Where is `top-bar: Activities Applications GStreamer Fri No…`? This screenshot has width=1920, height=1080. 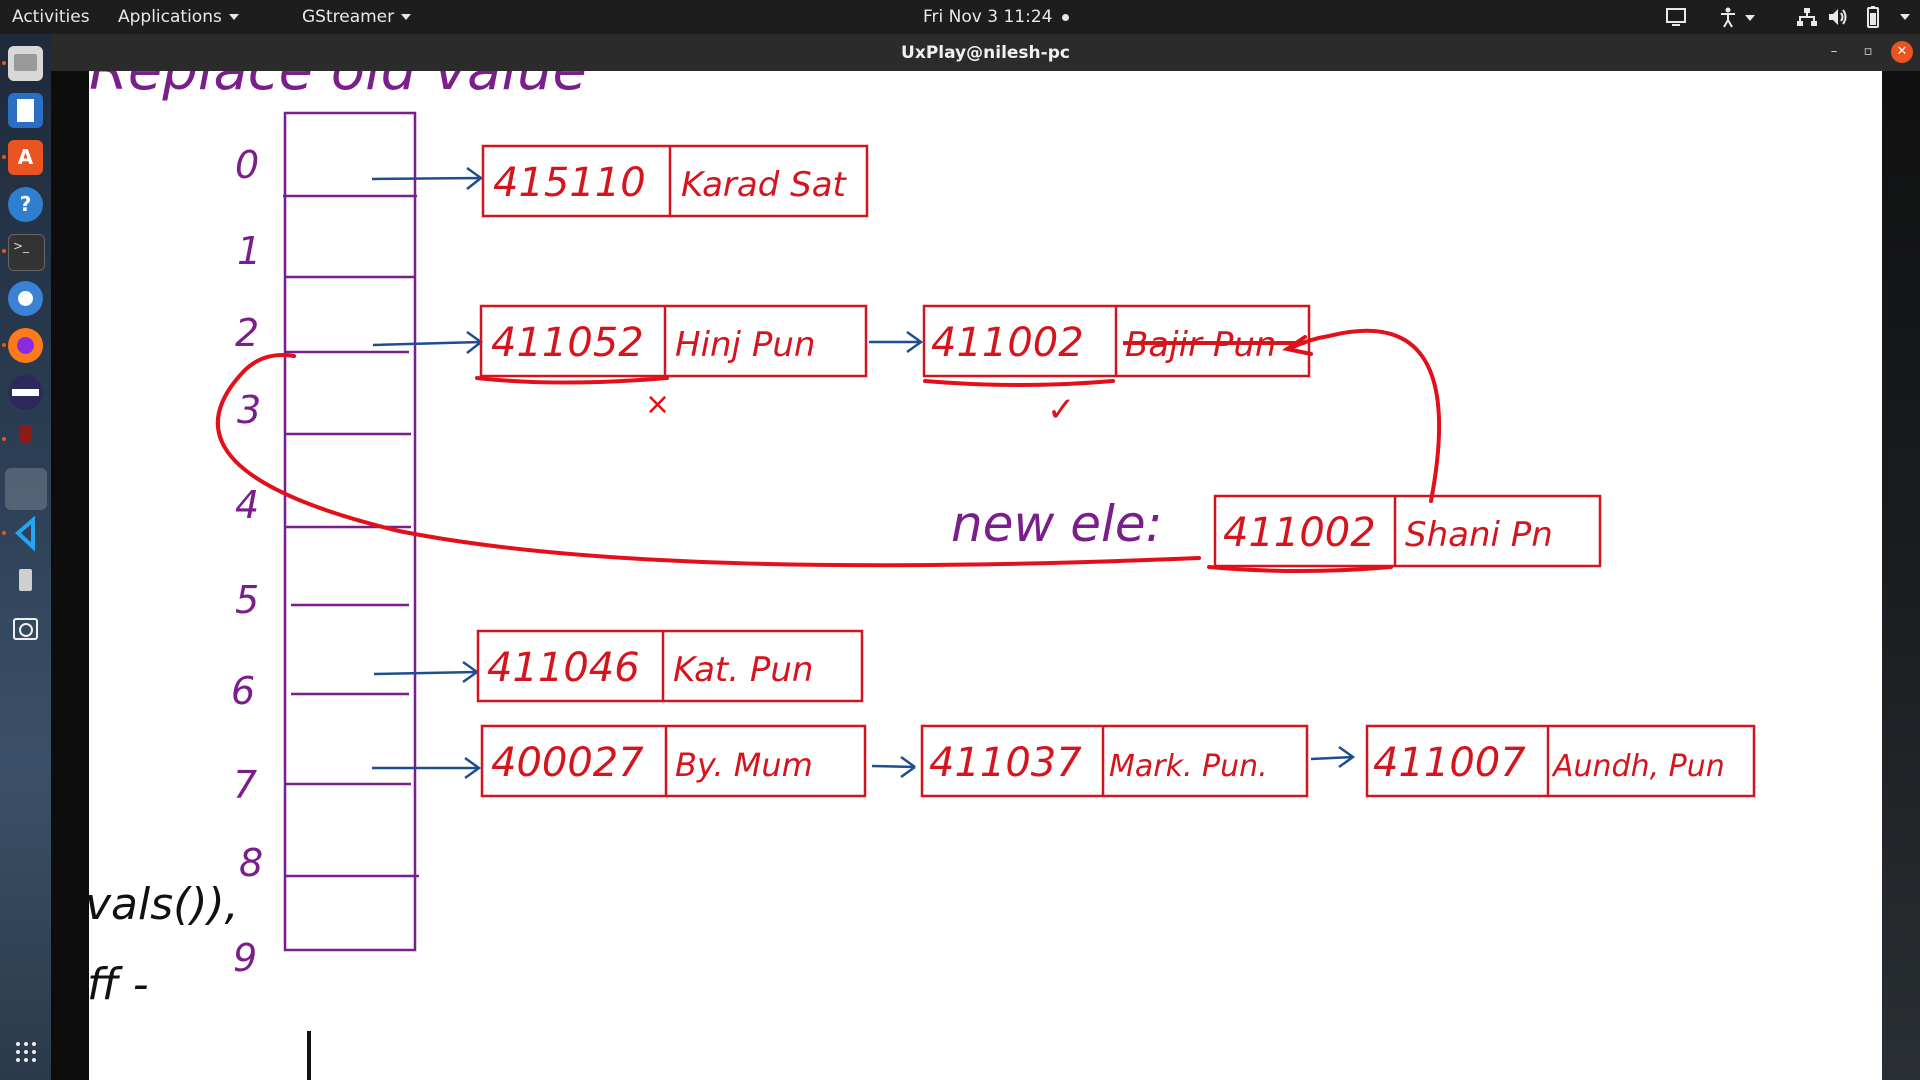
top-bar: Activities Applications GStreamer Fri No… is located at coordinates (960, 17).